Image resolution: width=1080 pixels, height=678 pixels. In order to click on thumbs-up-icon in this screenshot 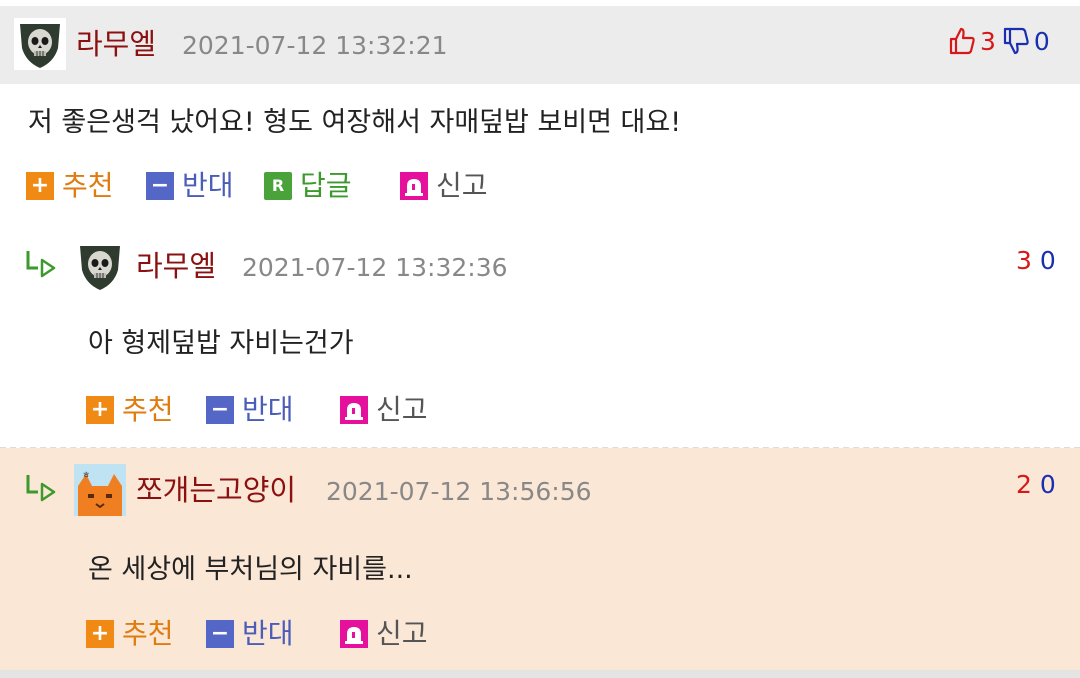, I will do `click(962, 41)`.